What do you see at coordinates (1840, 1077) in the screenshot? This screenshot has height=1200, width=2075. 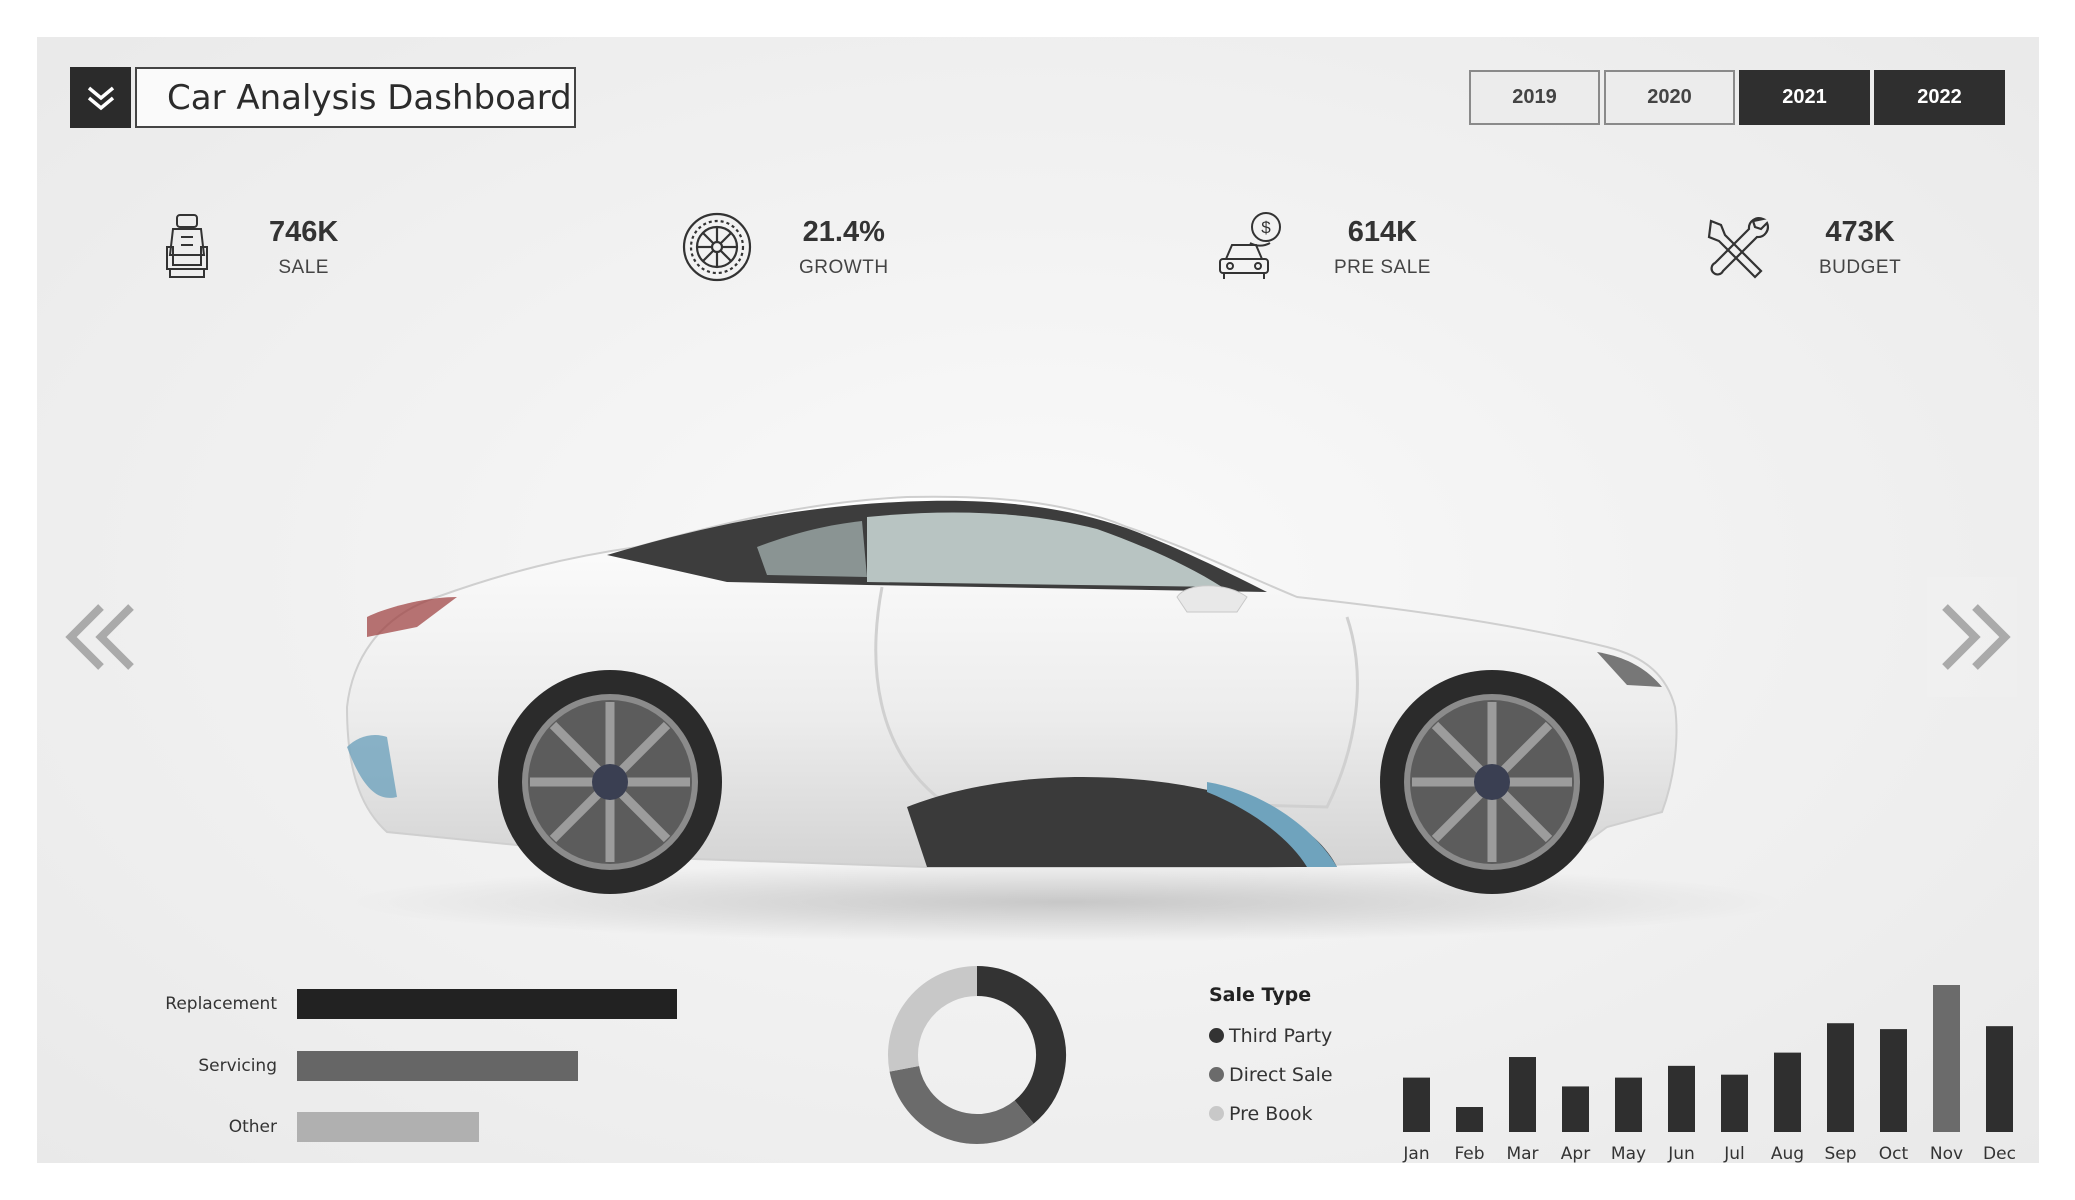 I see `month-bar-sep` at bounding box center [1840, 1077].